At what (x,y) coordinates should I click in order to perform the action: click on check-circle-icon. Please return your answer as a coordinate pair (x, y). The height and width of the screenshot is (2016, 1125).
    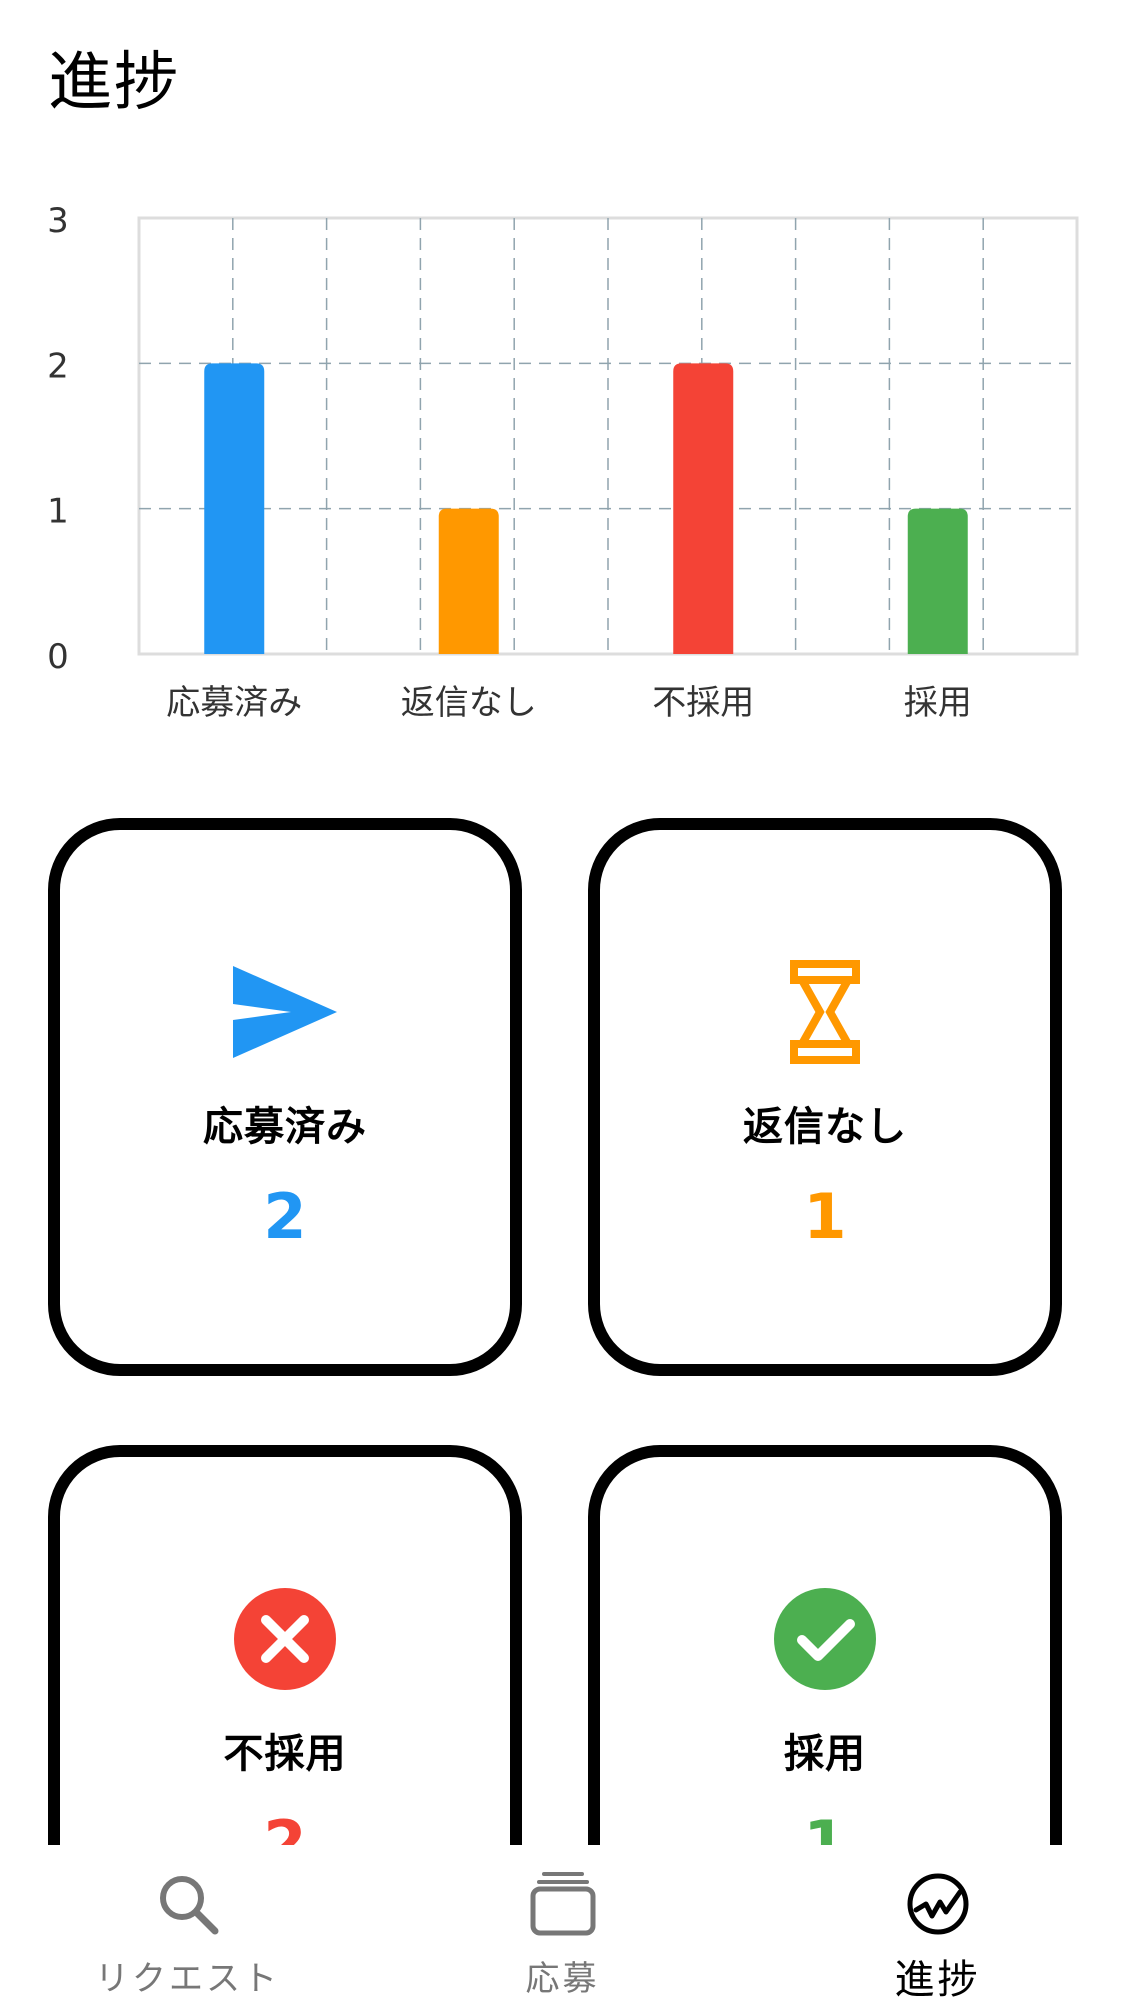
    Looking at the image, I should click on (825, 1639).